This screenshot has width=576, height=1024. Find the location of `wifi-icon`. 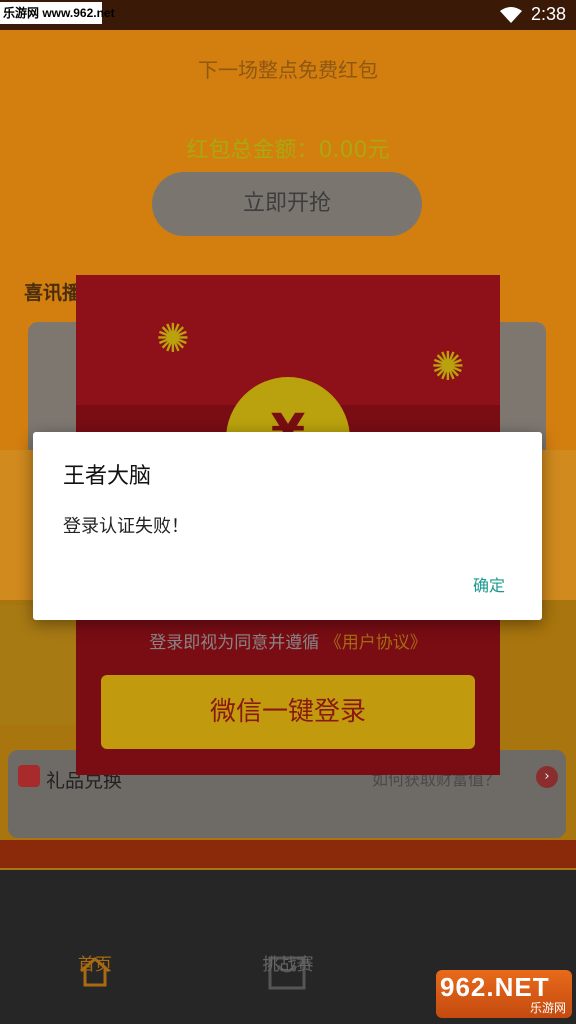

wifi-icon is located at coordinates (511, 15).